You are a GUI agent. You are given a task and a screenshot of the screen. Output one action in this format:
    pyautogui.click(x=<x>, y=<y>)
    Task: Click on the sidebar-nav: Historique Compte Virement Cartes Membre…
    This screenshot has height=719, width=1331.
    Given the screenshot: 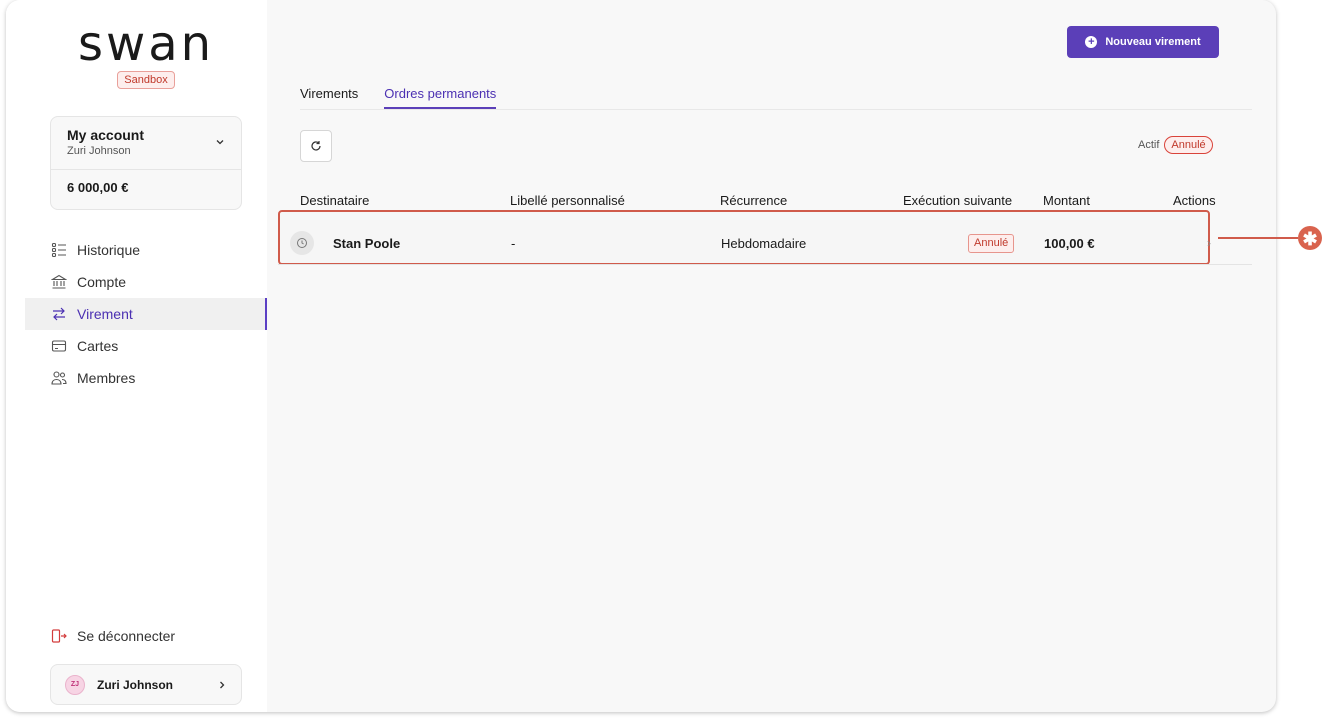 What is the action you would take?
    pyautogui.click(x=146, y=314)
    